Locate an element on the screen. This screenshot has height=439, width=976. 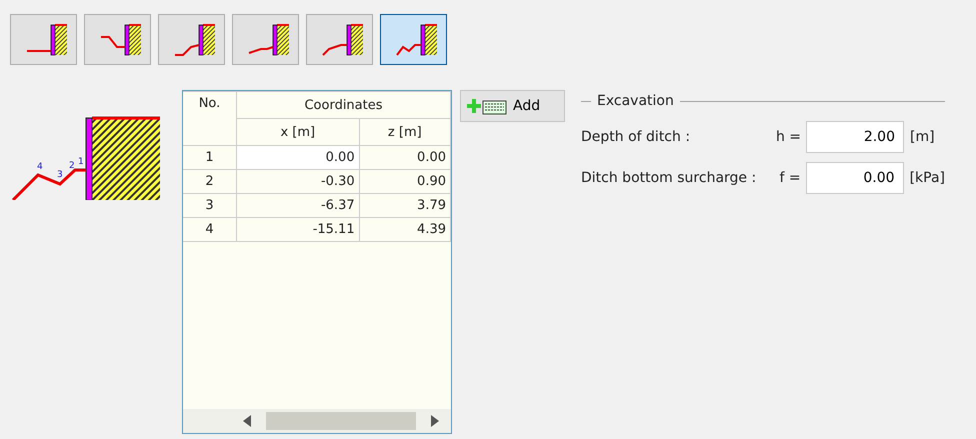
table-cell: 4.39 is located at coordinates (404, 230).